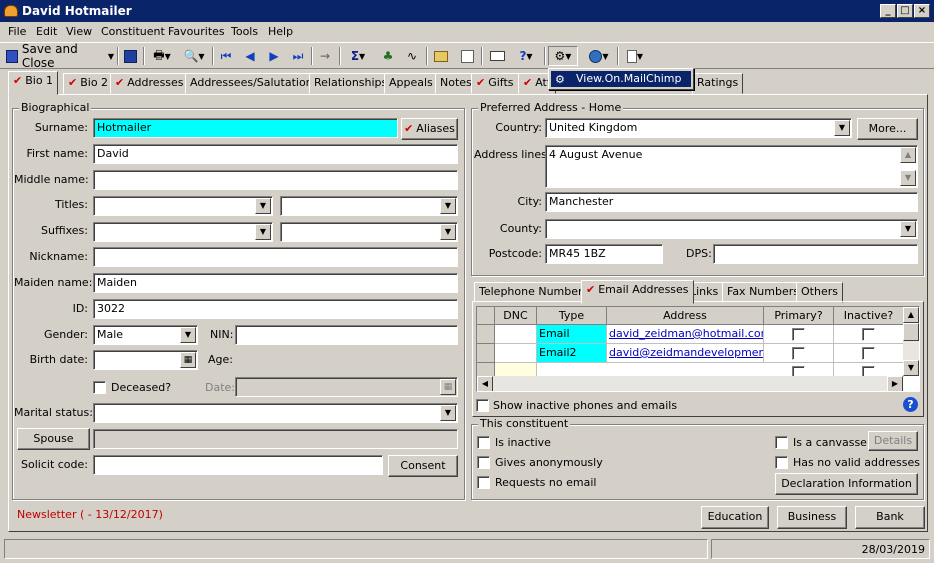 This screenshot has width=934, height=563. I want to click on menu-view: View, so click(79, 31).